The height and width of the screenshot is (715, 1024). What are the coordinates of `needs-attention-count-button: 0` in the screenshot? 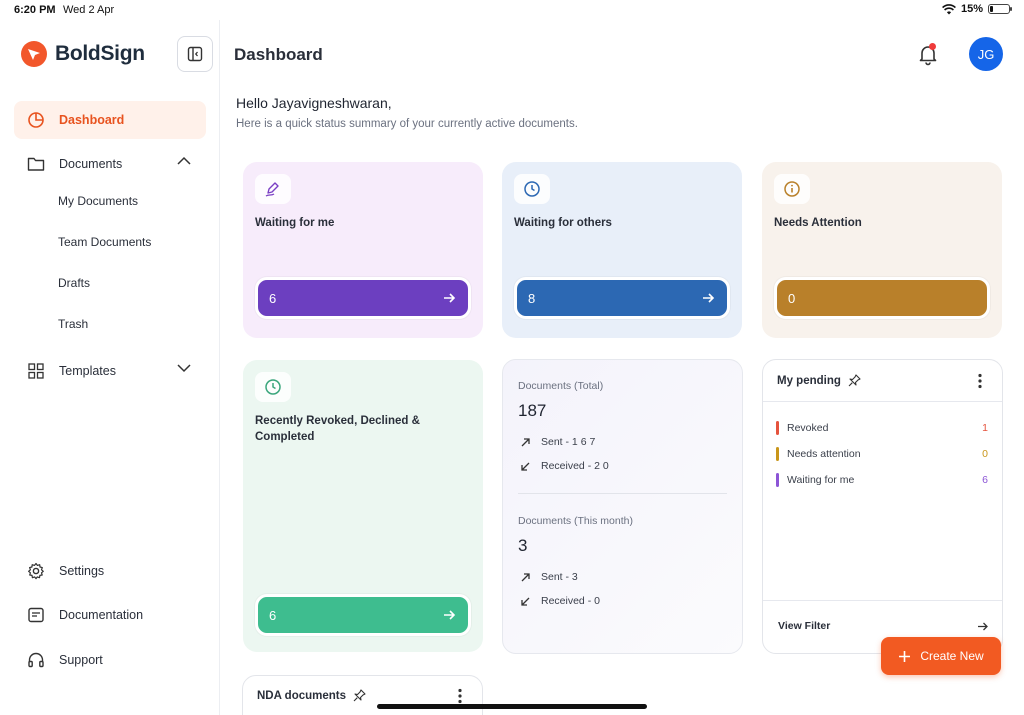 It's located at (882, 298).